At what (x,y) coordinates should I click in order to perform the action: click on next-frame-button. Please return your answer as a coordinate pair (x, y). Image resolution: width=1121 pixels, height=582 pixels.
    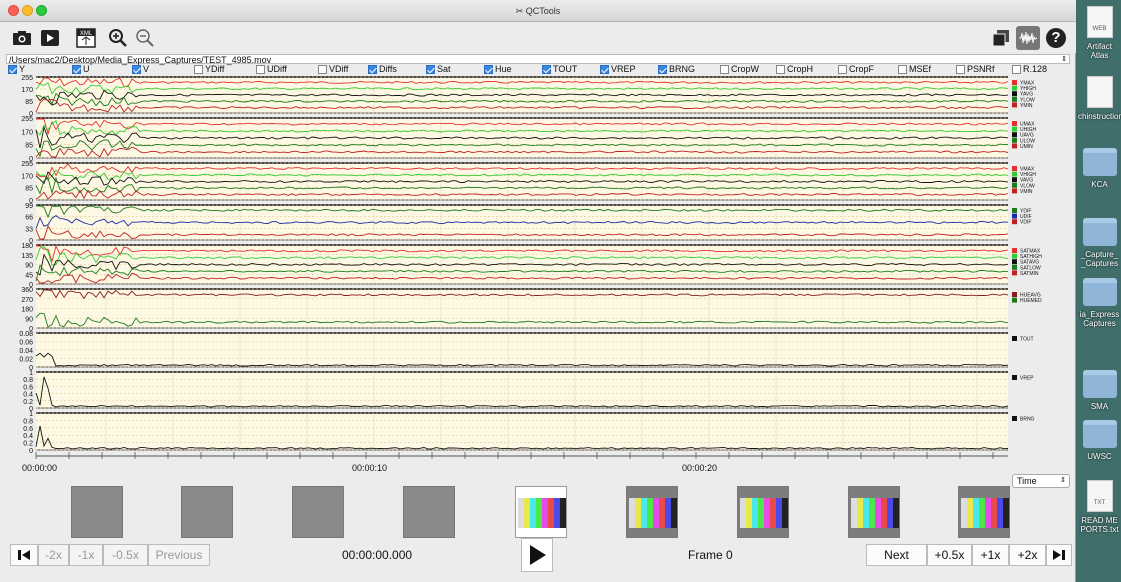
    Looking at the image, I should click on (1059, 555).